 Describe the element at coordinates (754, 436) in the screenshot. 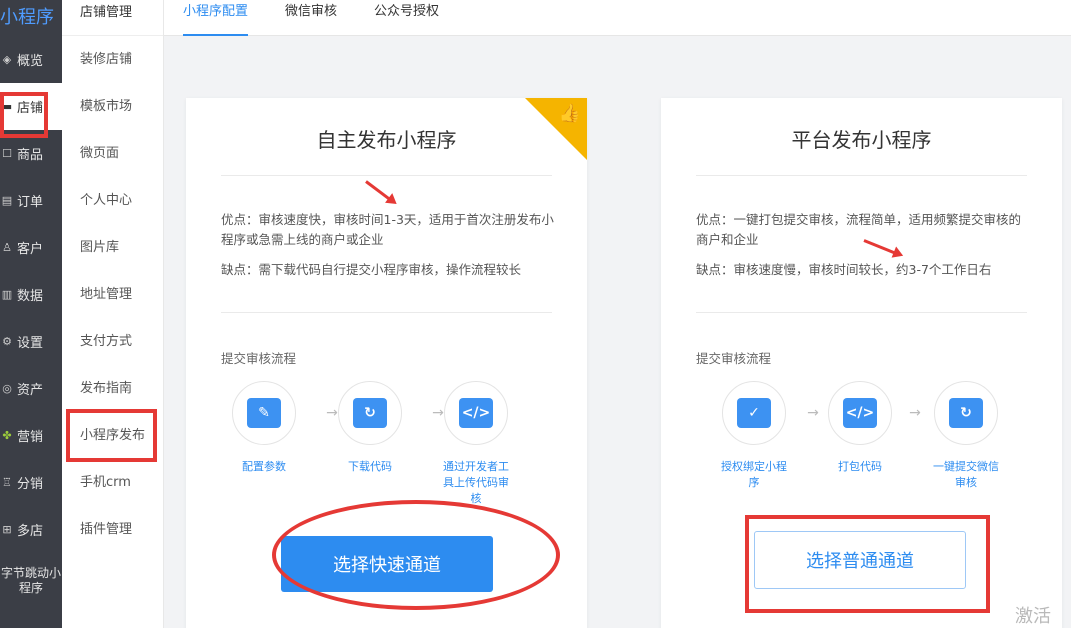

I see `step-authorize: ✓ 授权绑定小程序` at that location.